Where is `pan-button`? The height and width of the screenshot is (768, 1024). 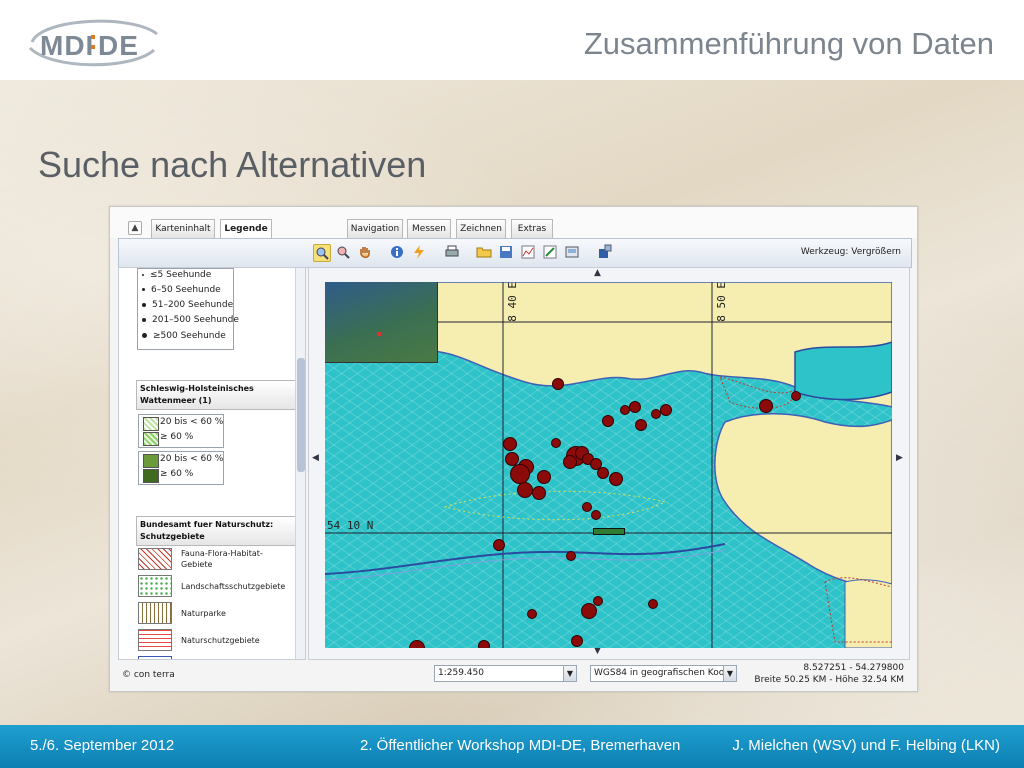 pan-button is located at coordinates (365, 252).